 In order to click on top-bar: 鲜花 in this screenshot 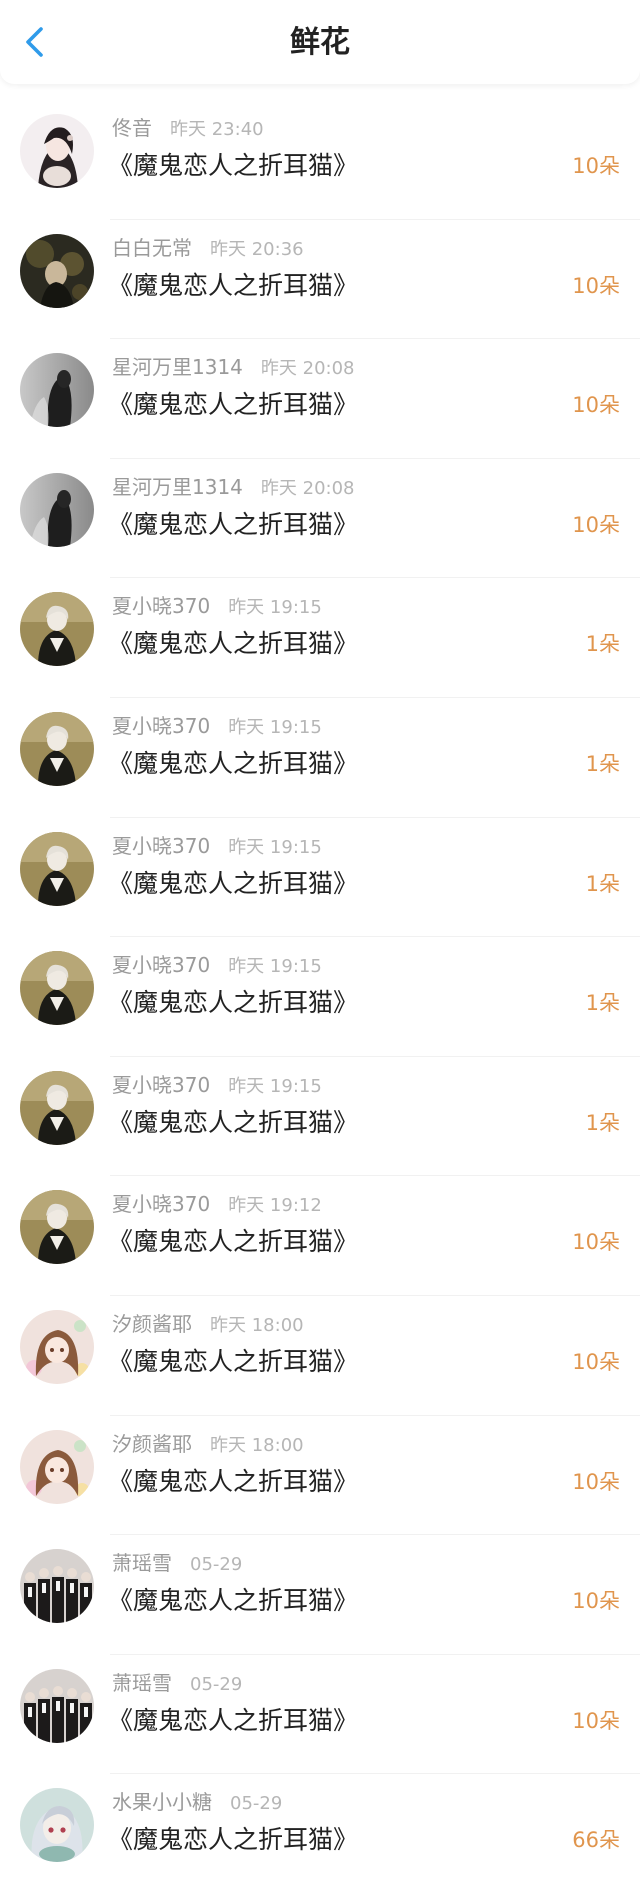, I will do `click(320, 42)`.